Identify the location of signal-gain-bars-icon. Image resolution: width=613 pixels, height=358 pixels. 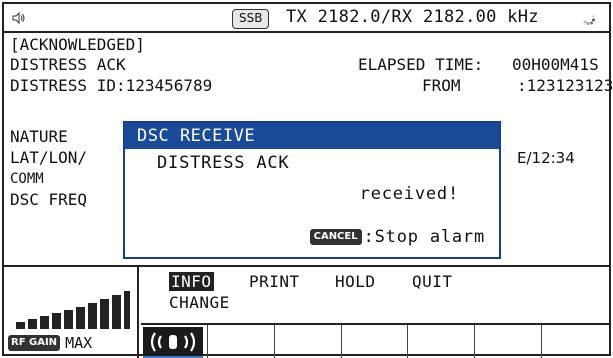
(73, 310).